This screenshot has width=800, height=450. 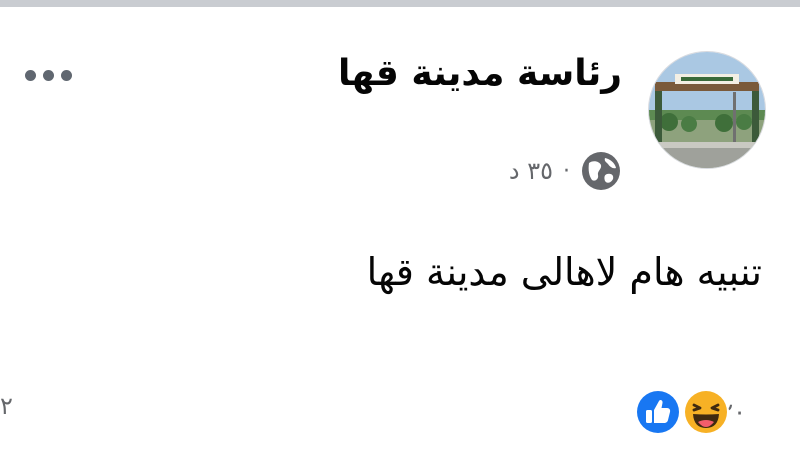 What do you see at coordinates (480, 73) in the screenshot?
I see `page-name: رئاسة مدينة قها` at bounding box center [480, 73].